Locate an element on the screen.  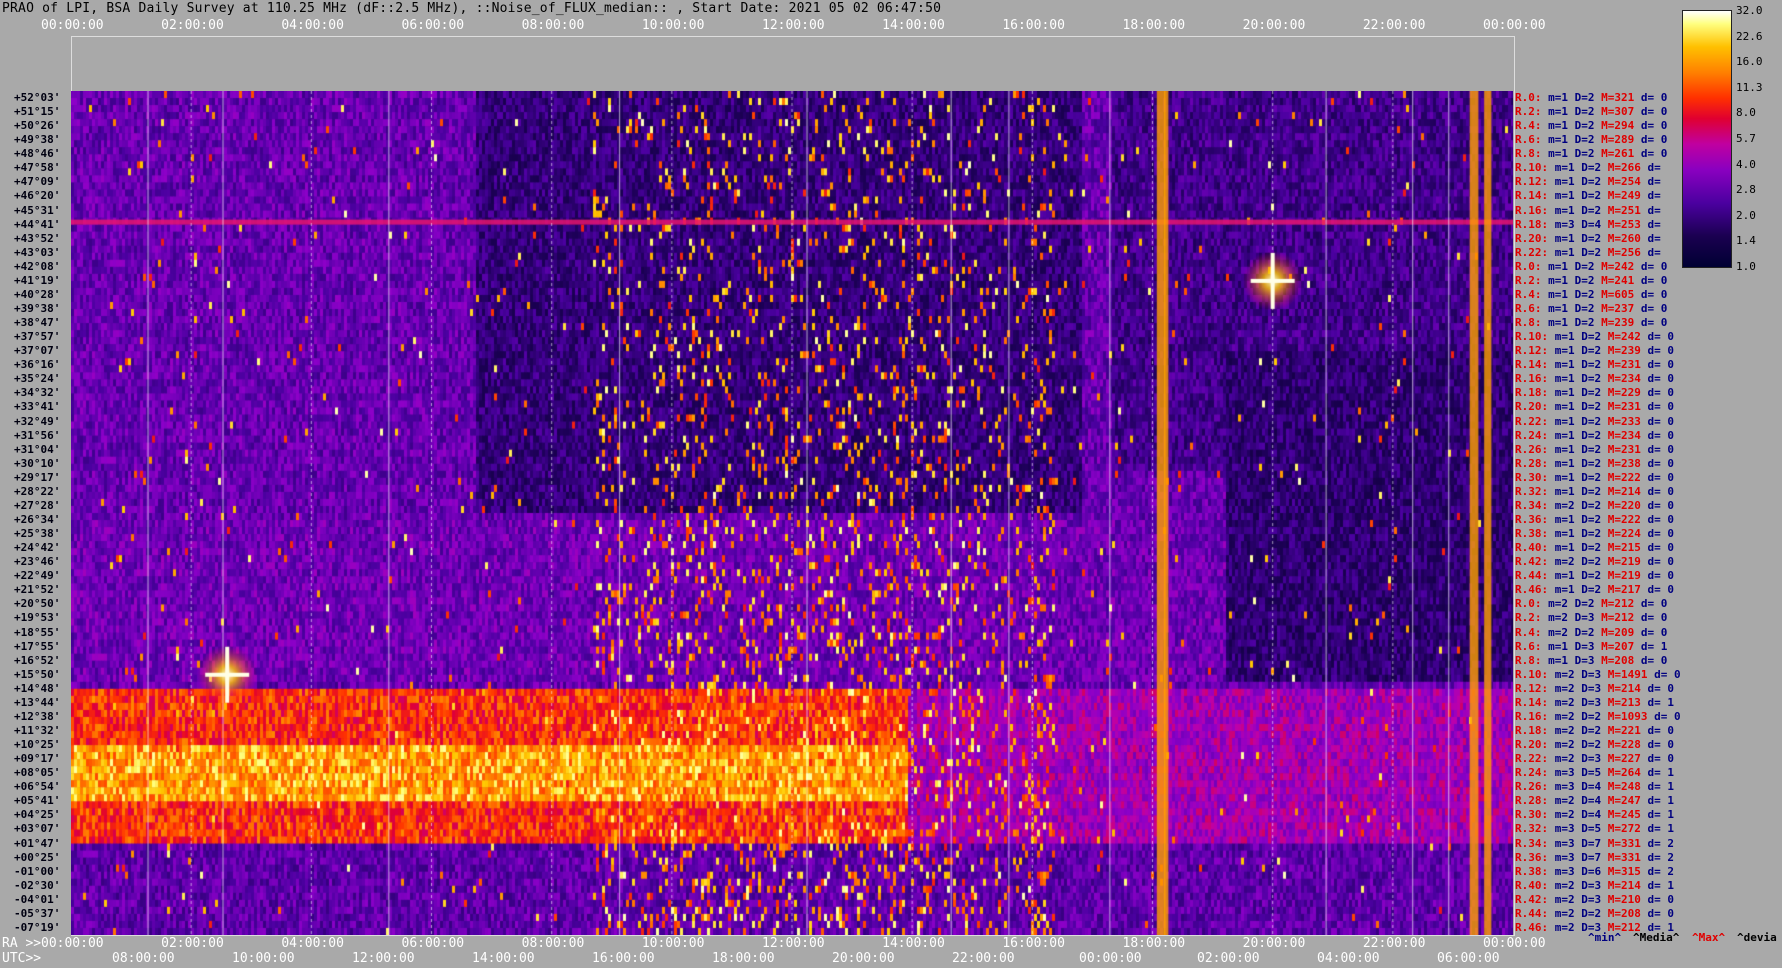
row-stat-M: M=231 is located at coordinates (1621, 365).